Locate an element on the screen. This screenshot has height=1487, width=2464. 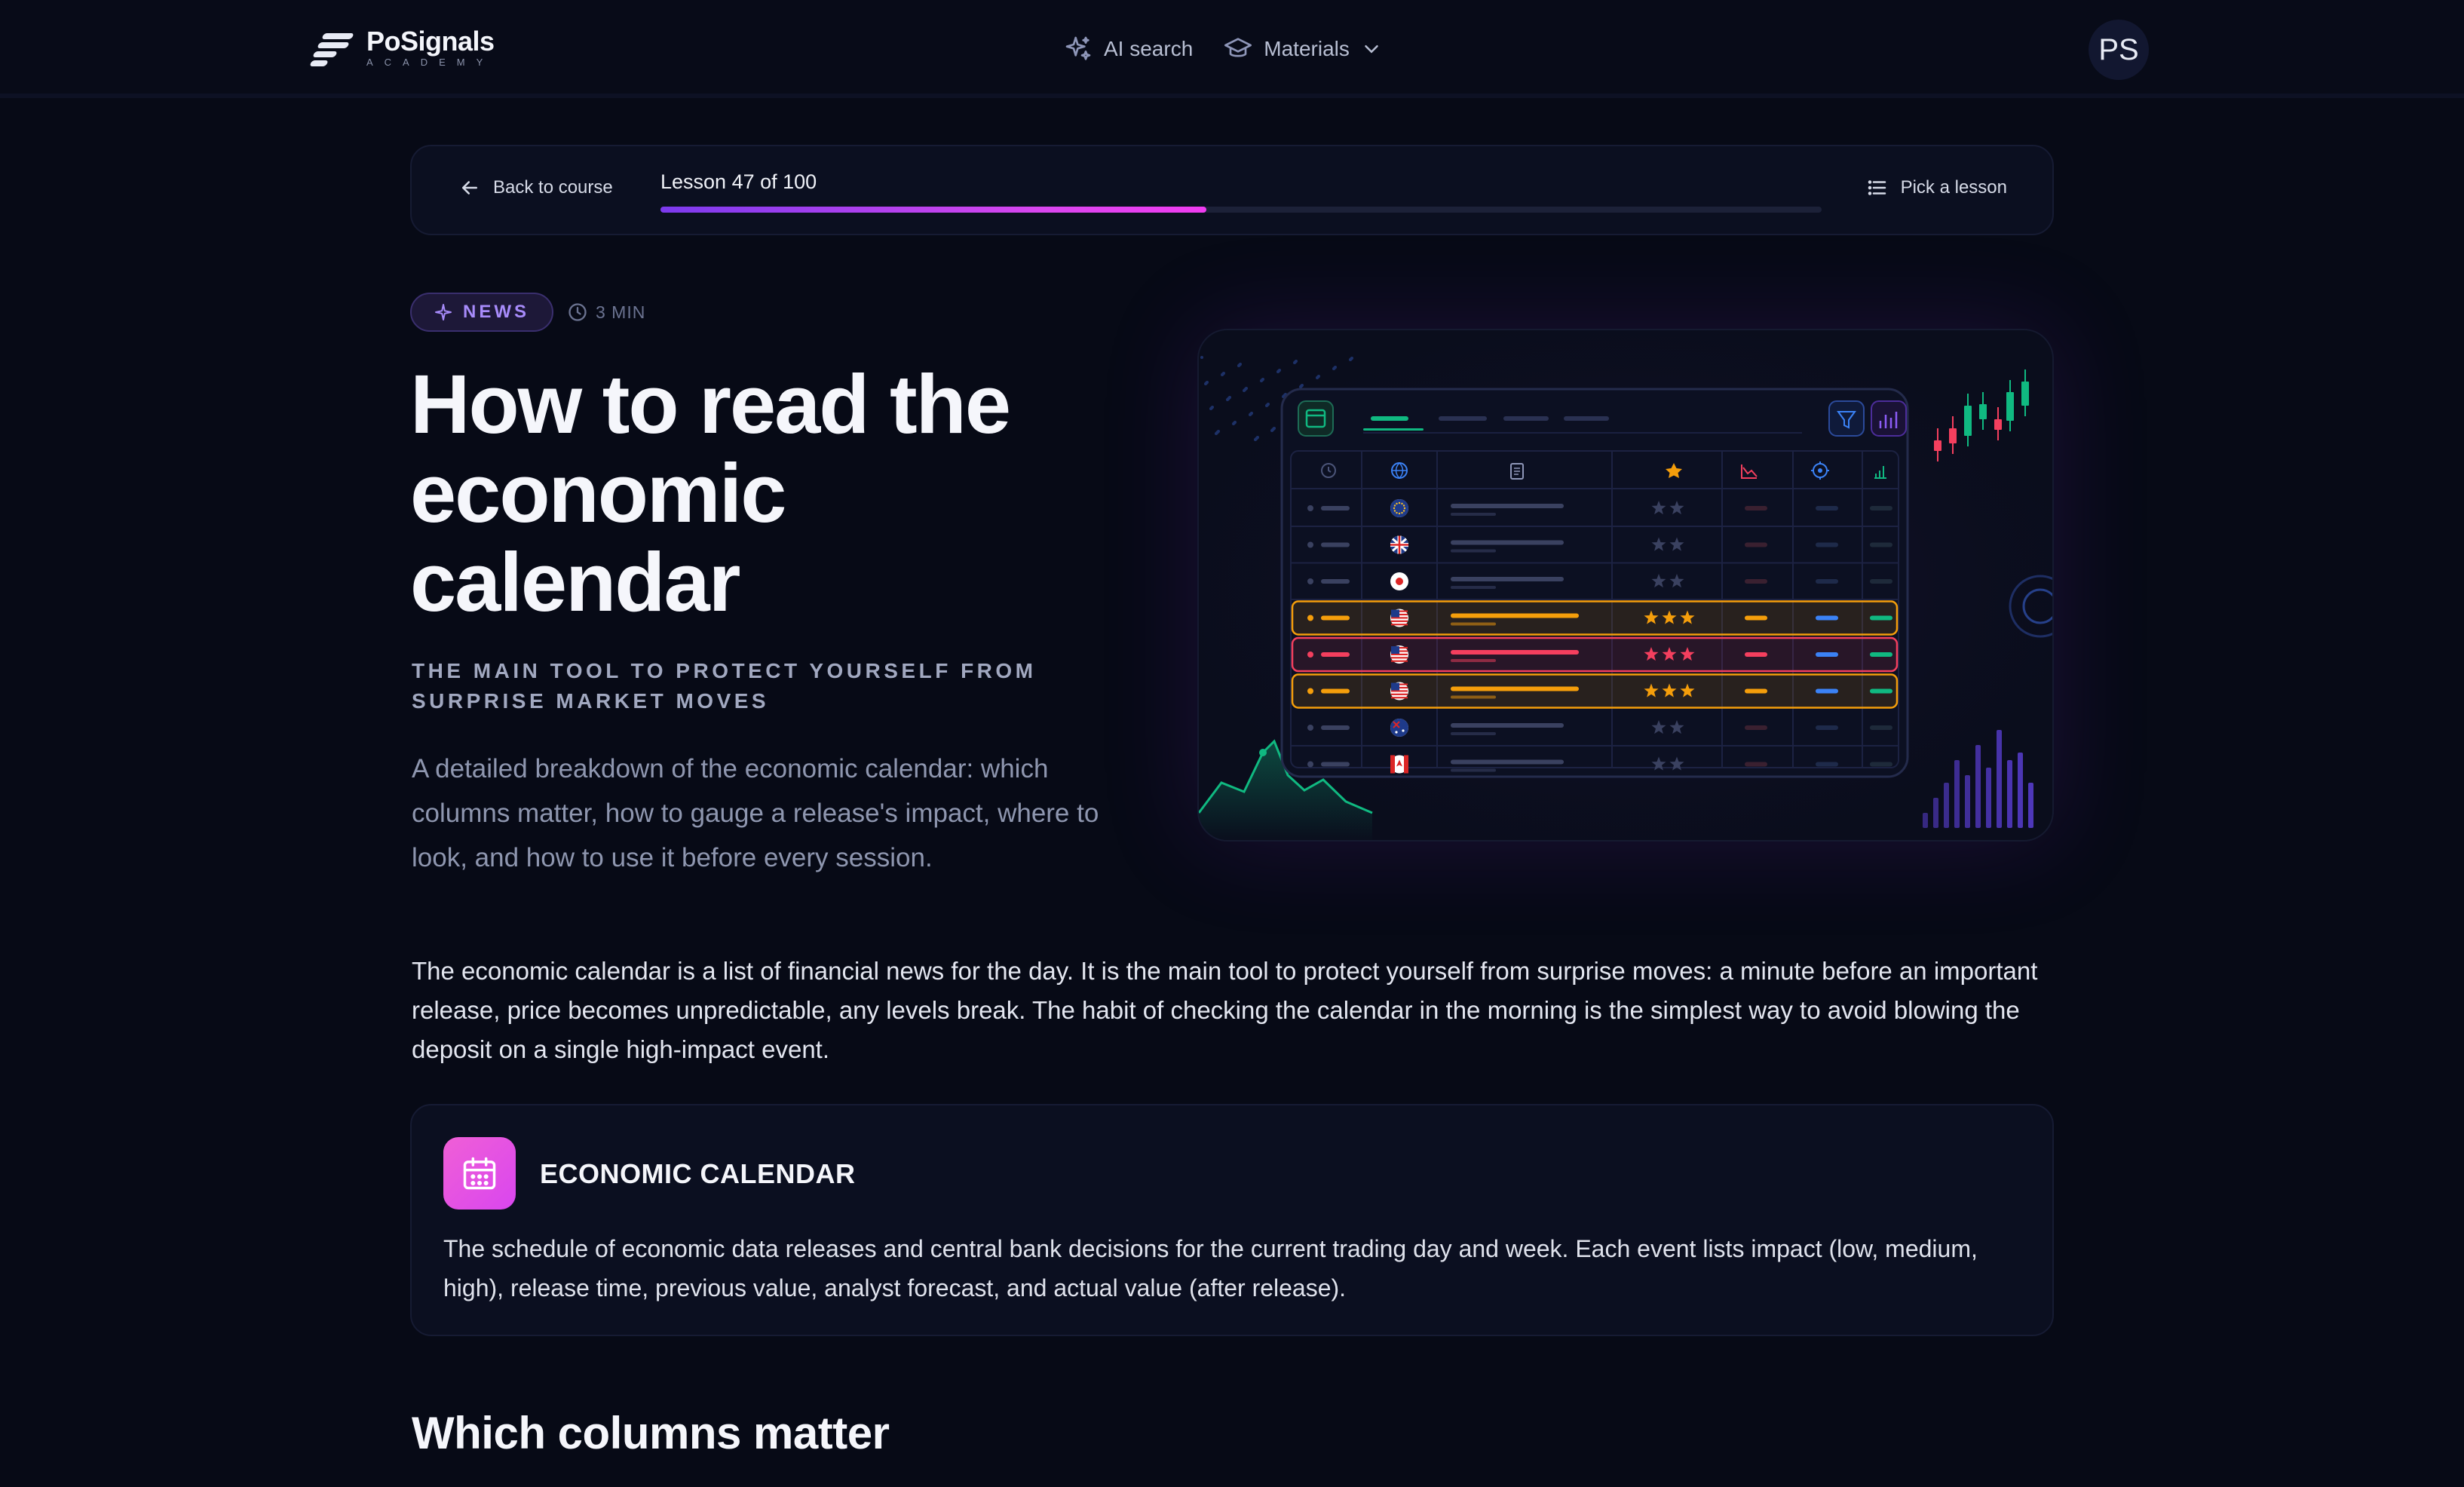
bar-chart-icon is located at coordinates (1889, 419).